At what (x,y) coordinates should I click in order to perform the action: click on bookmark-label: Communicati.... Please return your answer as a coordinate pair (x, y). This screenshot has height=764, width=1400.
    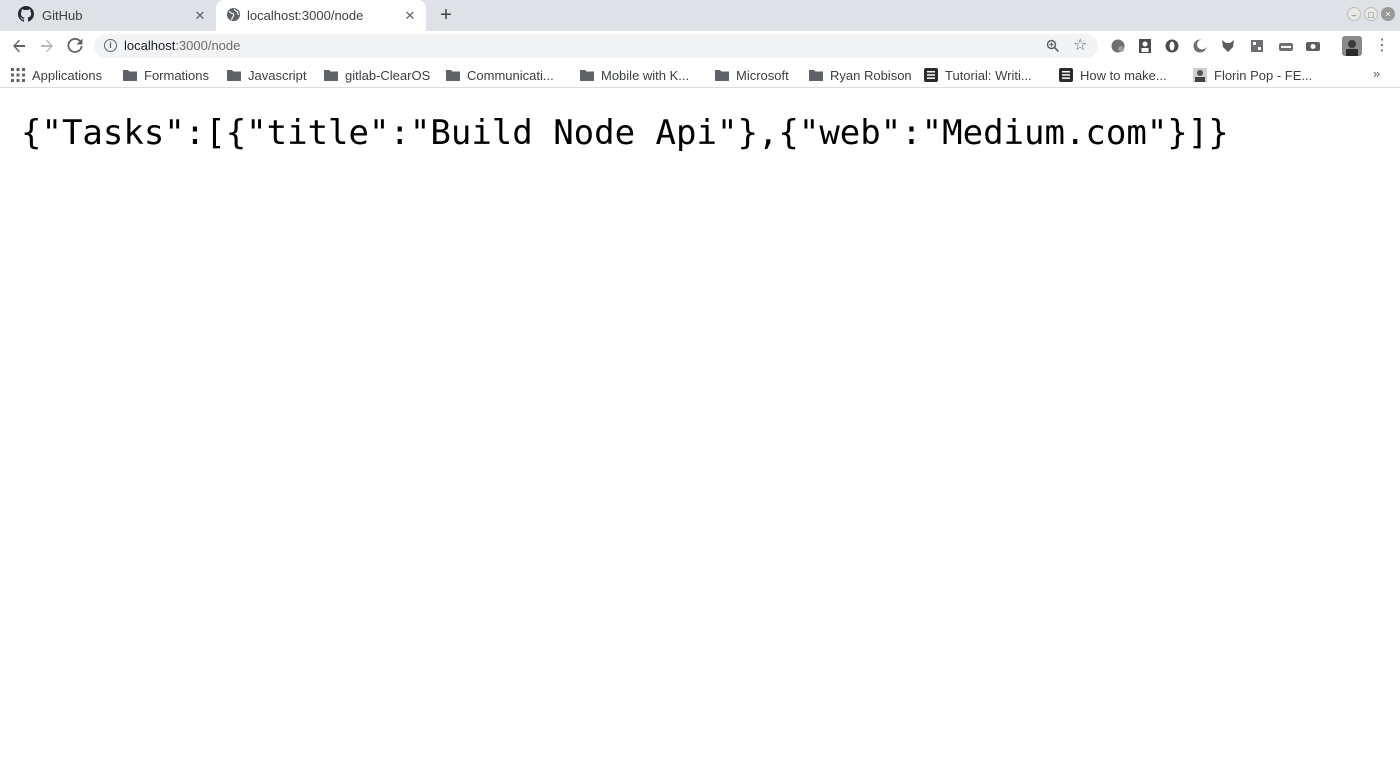
    Looking at the image, I should click on (510, 75).